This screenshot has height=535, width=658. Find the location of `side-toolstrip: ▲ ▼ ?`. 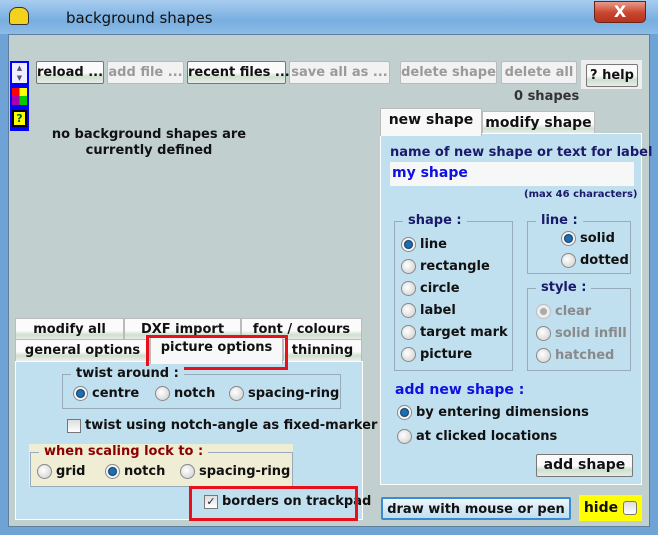

side-toolstrip: ▲ ▼ ? is located at coordinates (19, 96).